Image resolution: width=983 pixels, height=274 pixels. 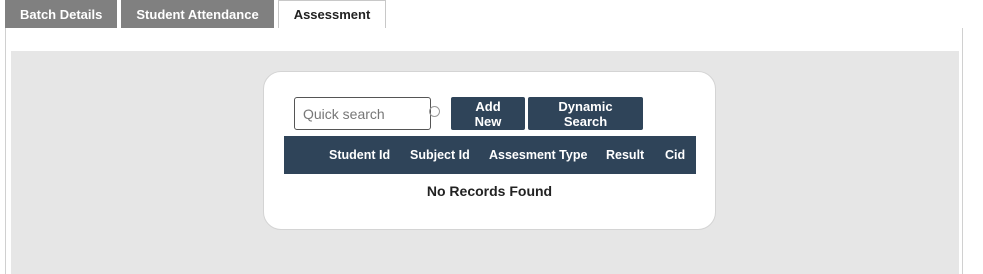 I want to click on column-header-result: Result, so click(x=625, y=155).